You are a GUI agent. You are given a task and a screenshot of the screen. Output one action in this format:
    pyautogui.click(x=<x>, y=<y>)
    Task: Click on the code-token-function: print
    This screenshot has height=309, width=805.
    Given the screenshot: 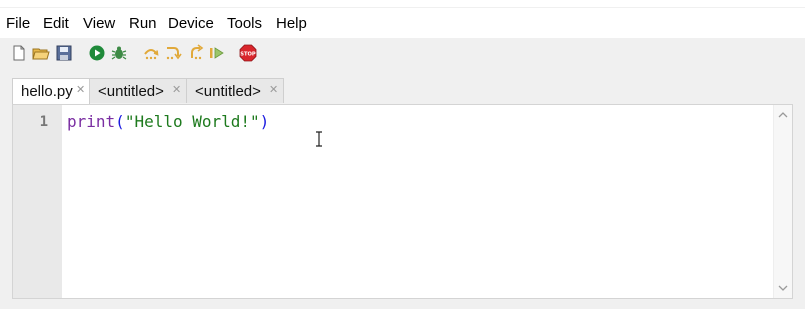 What is the action you would take?
    pyautogui.click(x=91, y=121)
    